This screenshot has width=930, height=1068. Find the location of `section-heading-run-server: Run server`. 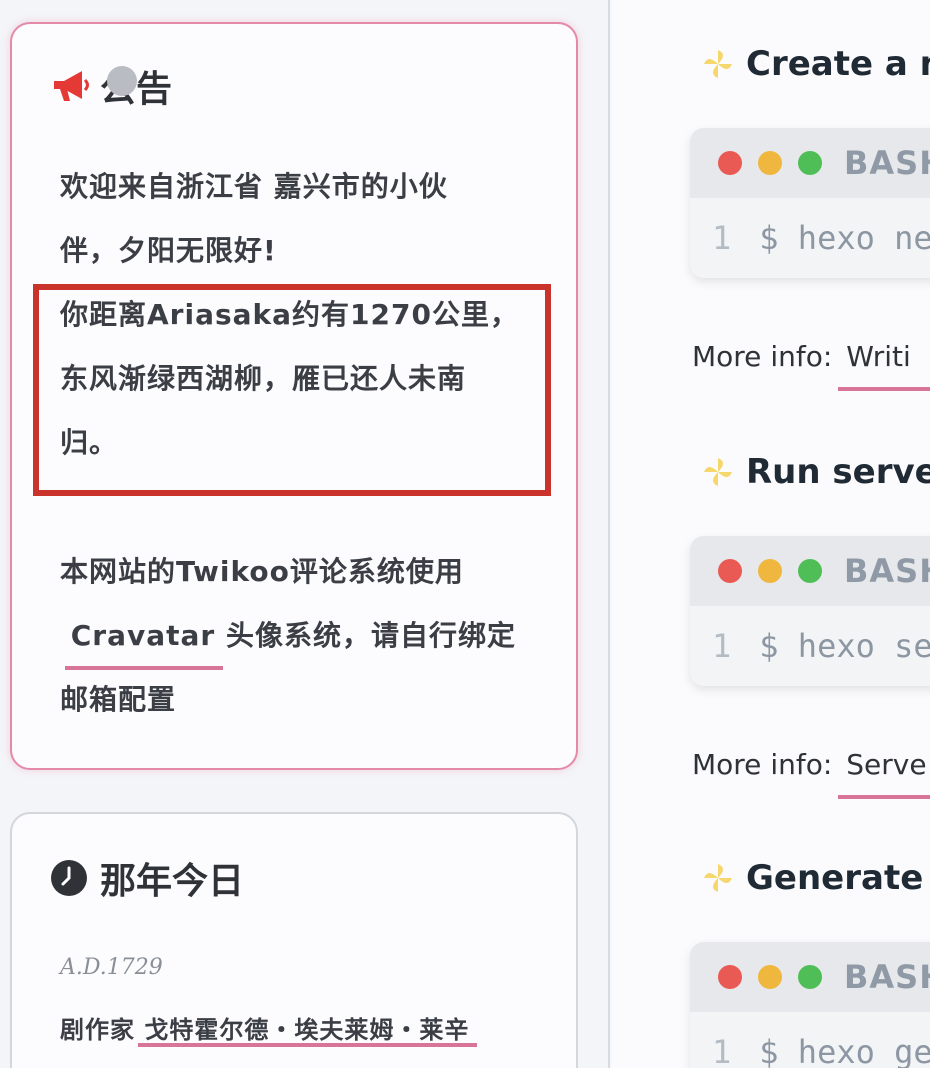

section-heading-run-server: Run server is located at coordinates (815, 472).